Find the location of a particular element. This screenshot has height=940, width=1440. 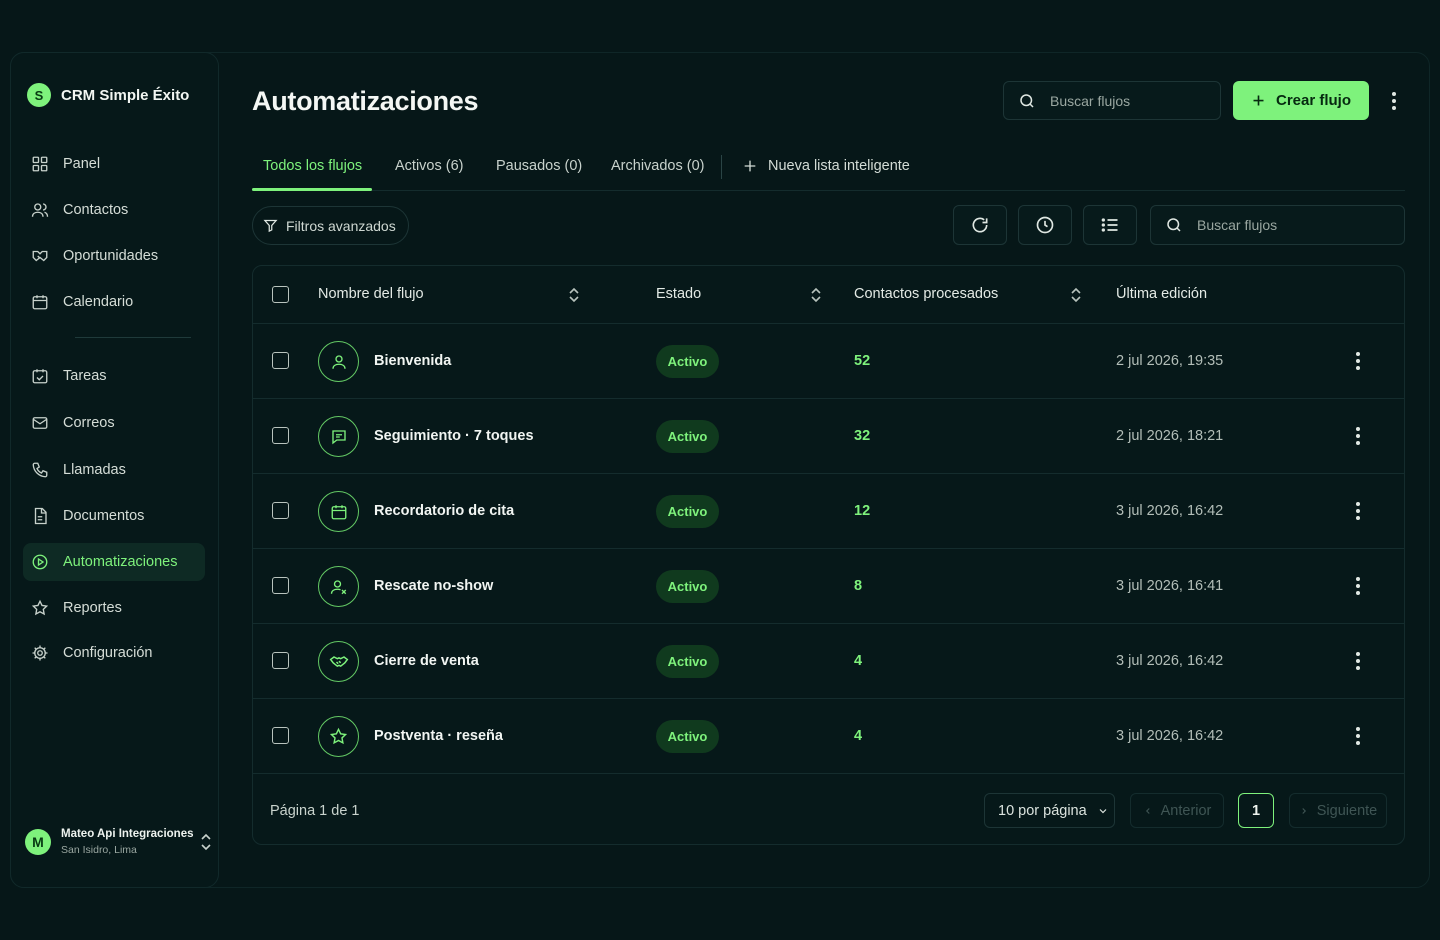

sidebar-item-label: Contactos is located at coordinates (96, 210).